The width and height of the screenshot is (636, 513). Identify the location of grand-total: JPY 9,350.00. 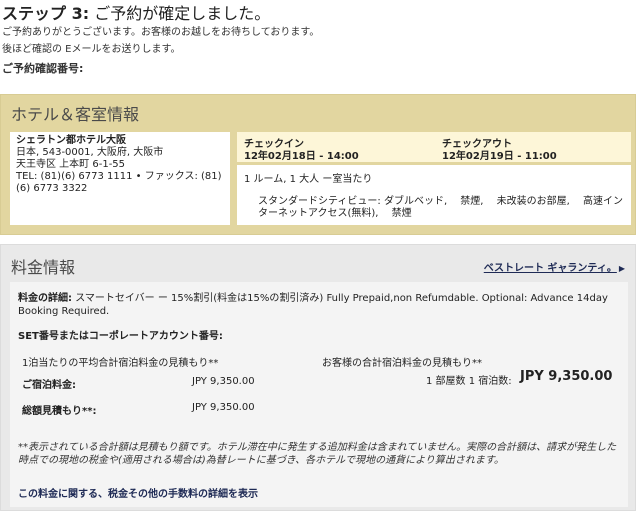
(566, 376).